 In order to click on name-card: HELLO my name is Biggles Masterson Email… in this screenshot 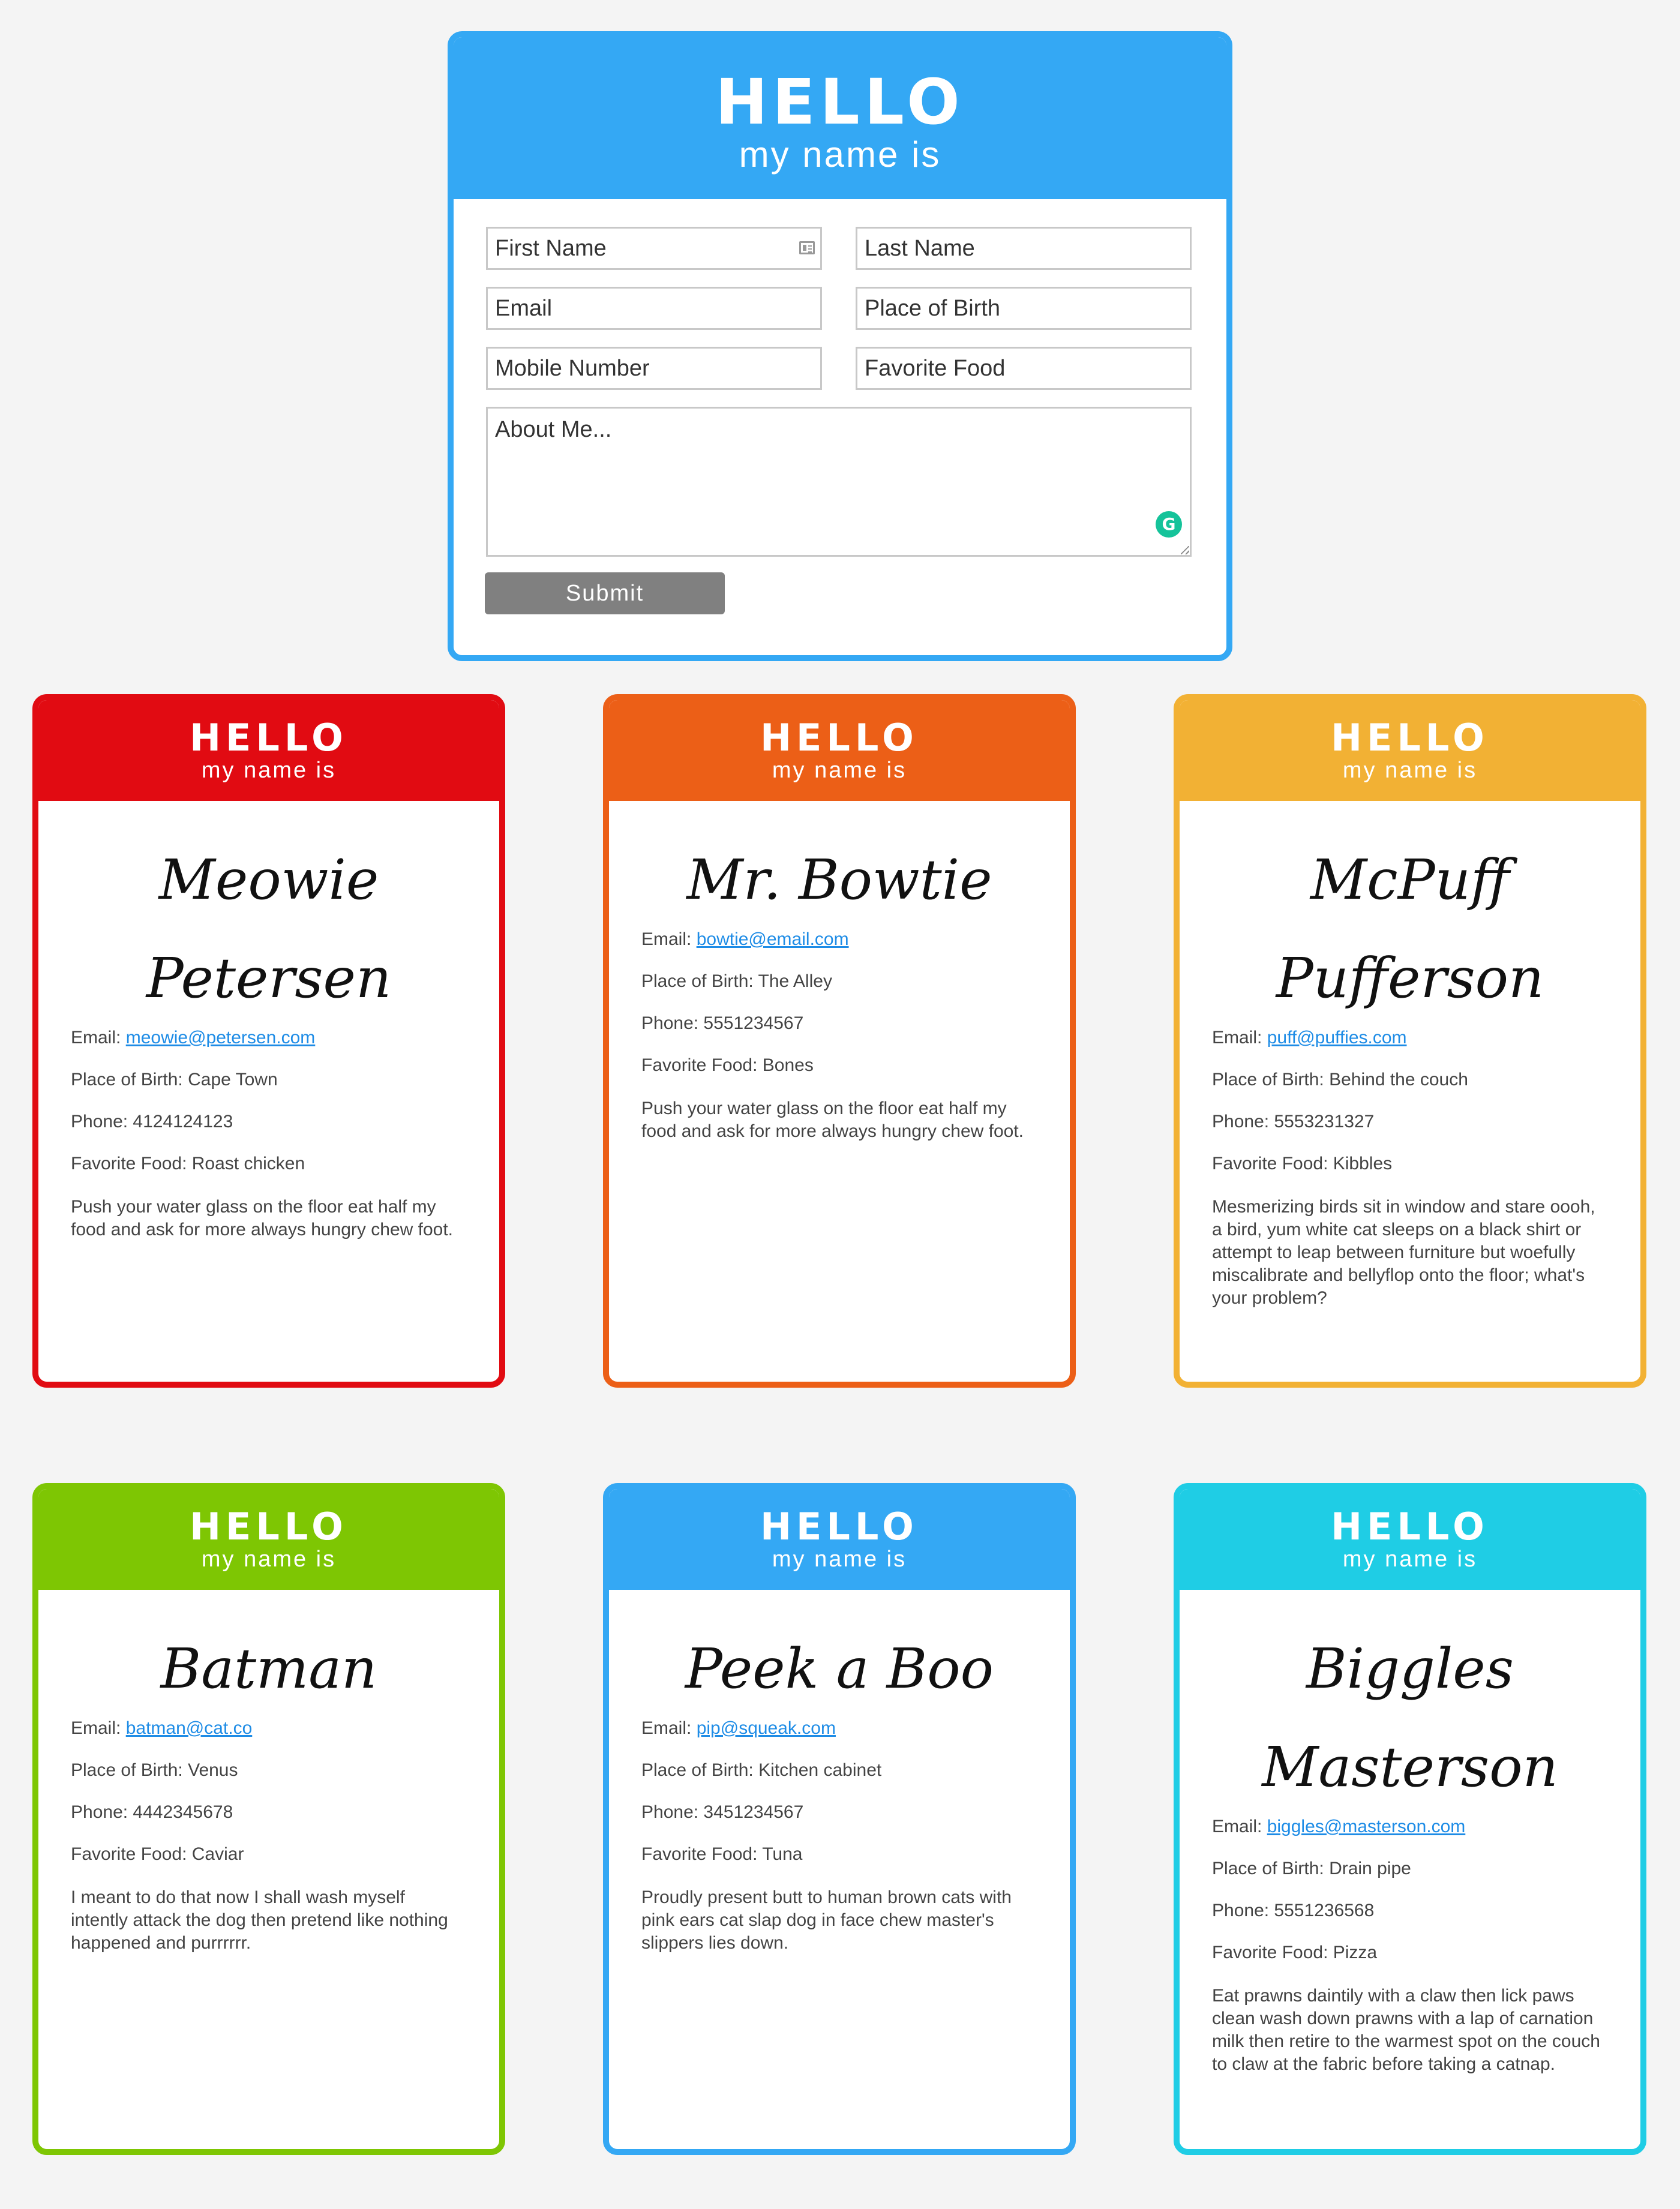, I will do `click(1410, 1819)`.